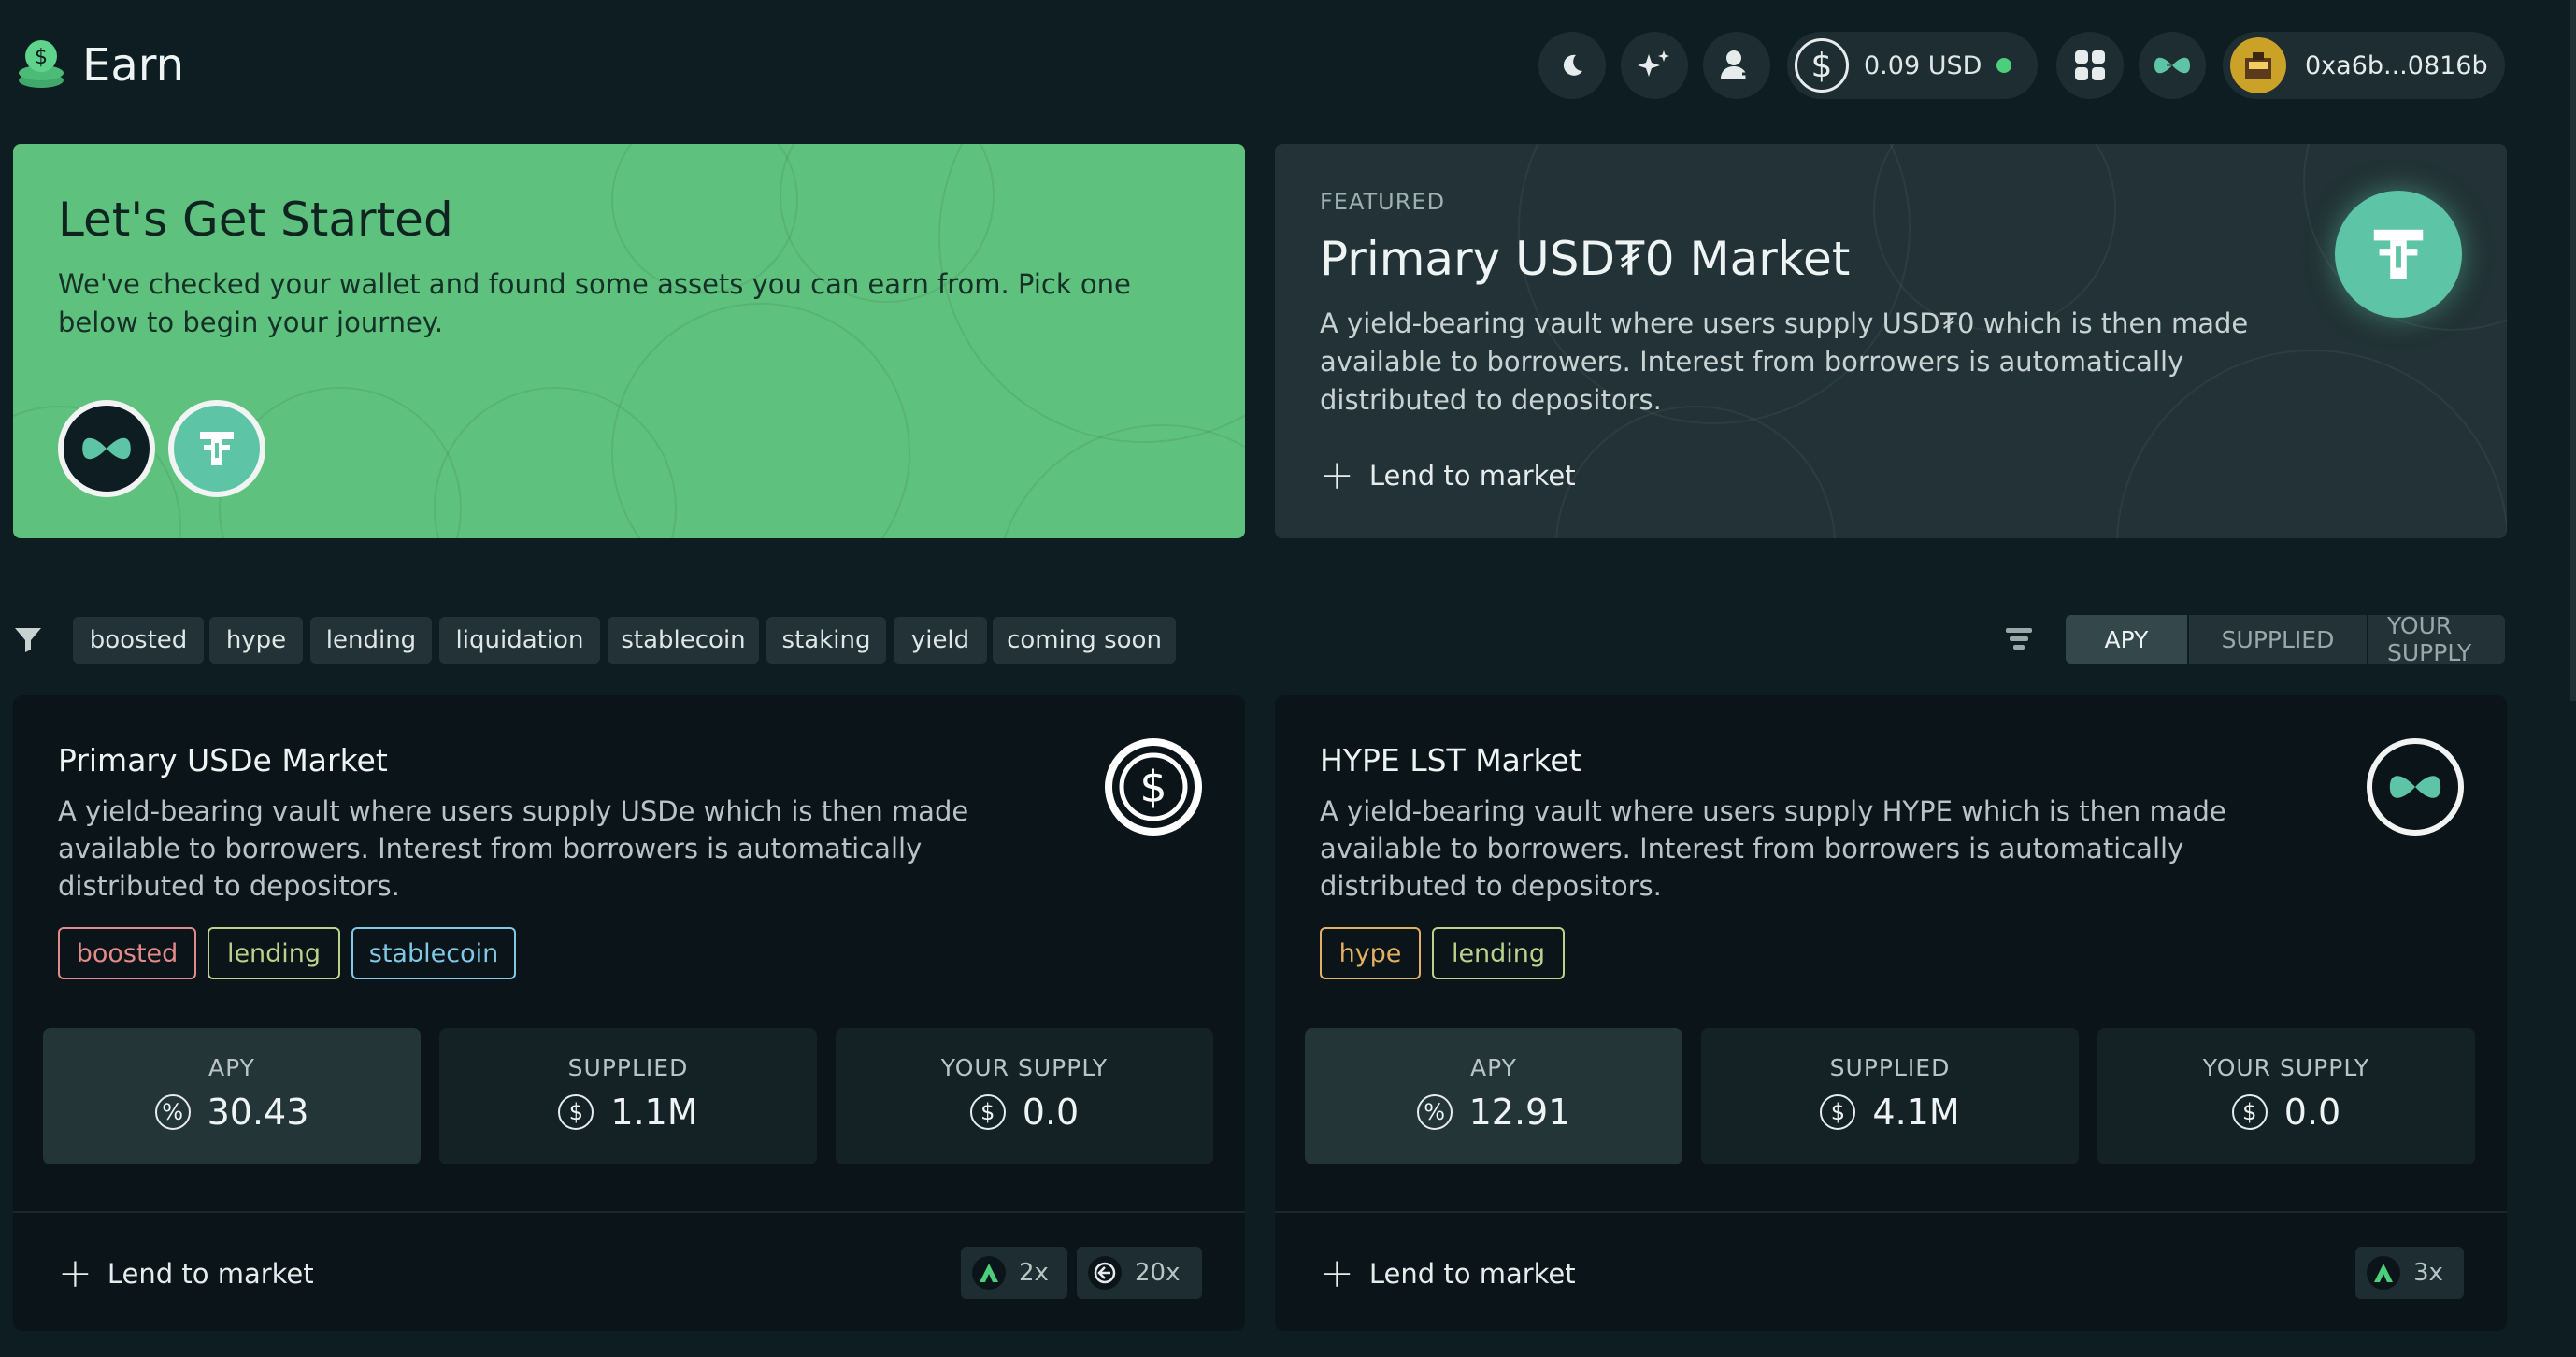 The width and height of the screenshot is (2576, 1357). Describe the element at coordinates (433, 953) in the screenshot. I see `tag-stablecoin: stablecoin` at that location.